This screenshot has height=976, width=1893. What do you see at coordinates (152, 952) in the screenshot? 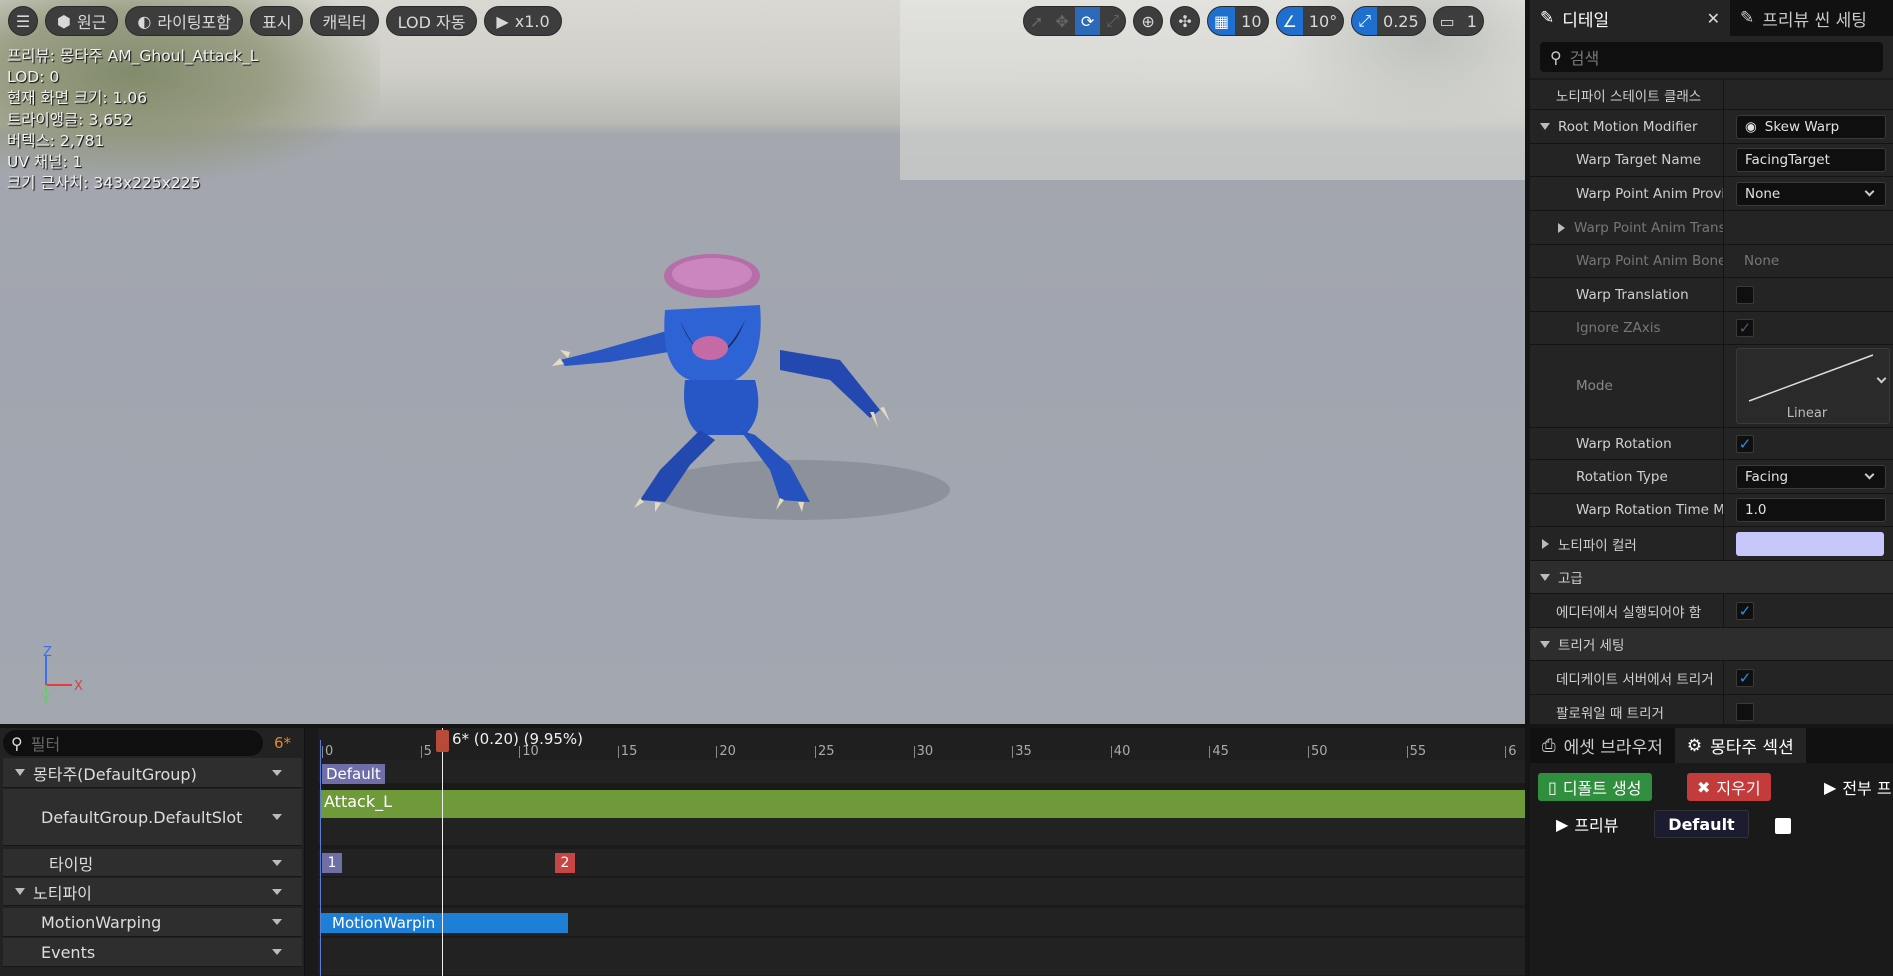
I see `track-events: Events` at bounding box center [152, 952].